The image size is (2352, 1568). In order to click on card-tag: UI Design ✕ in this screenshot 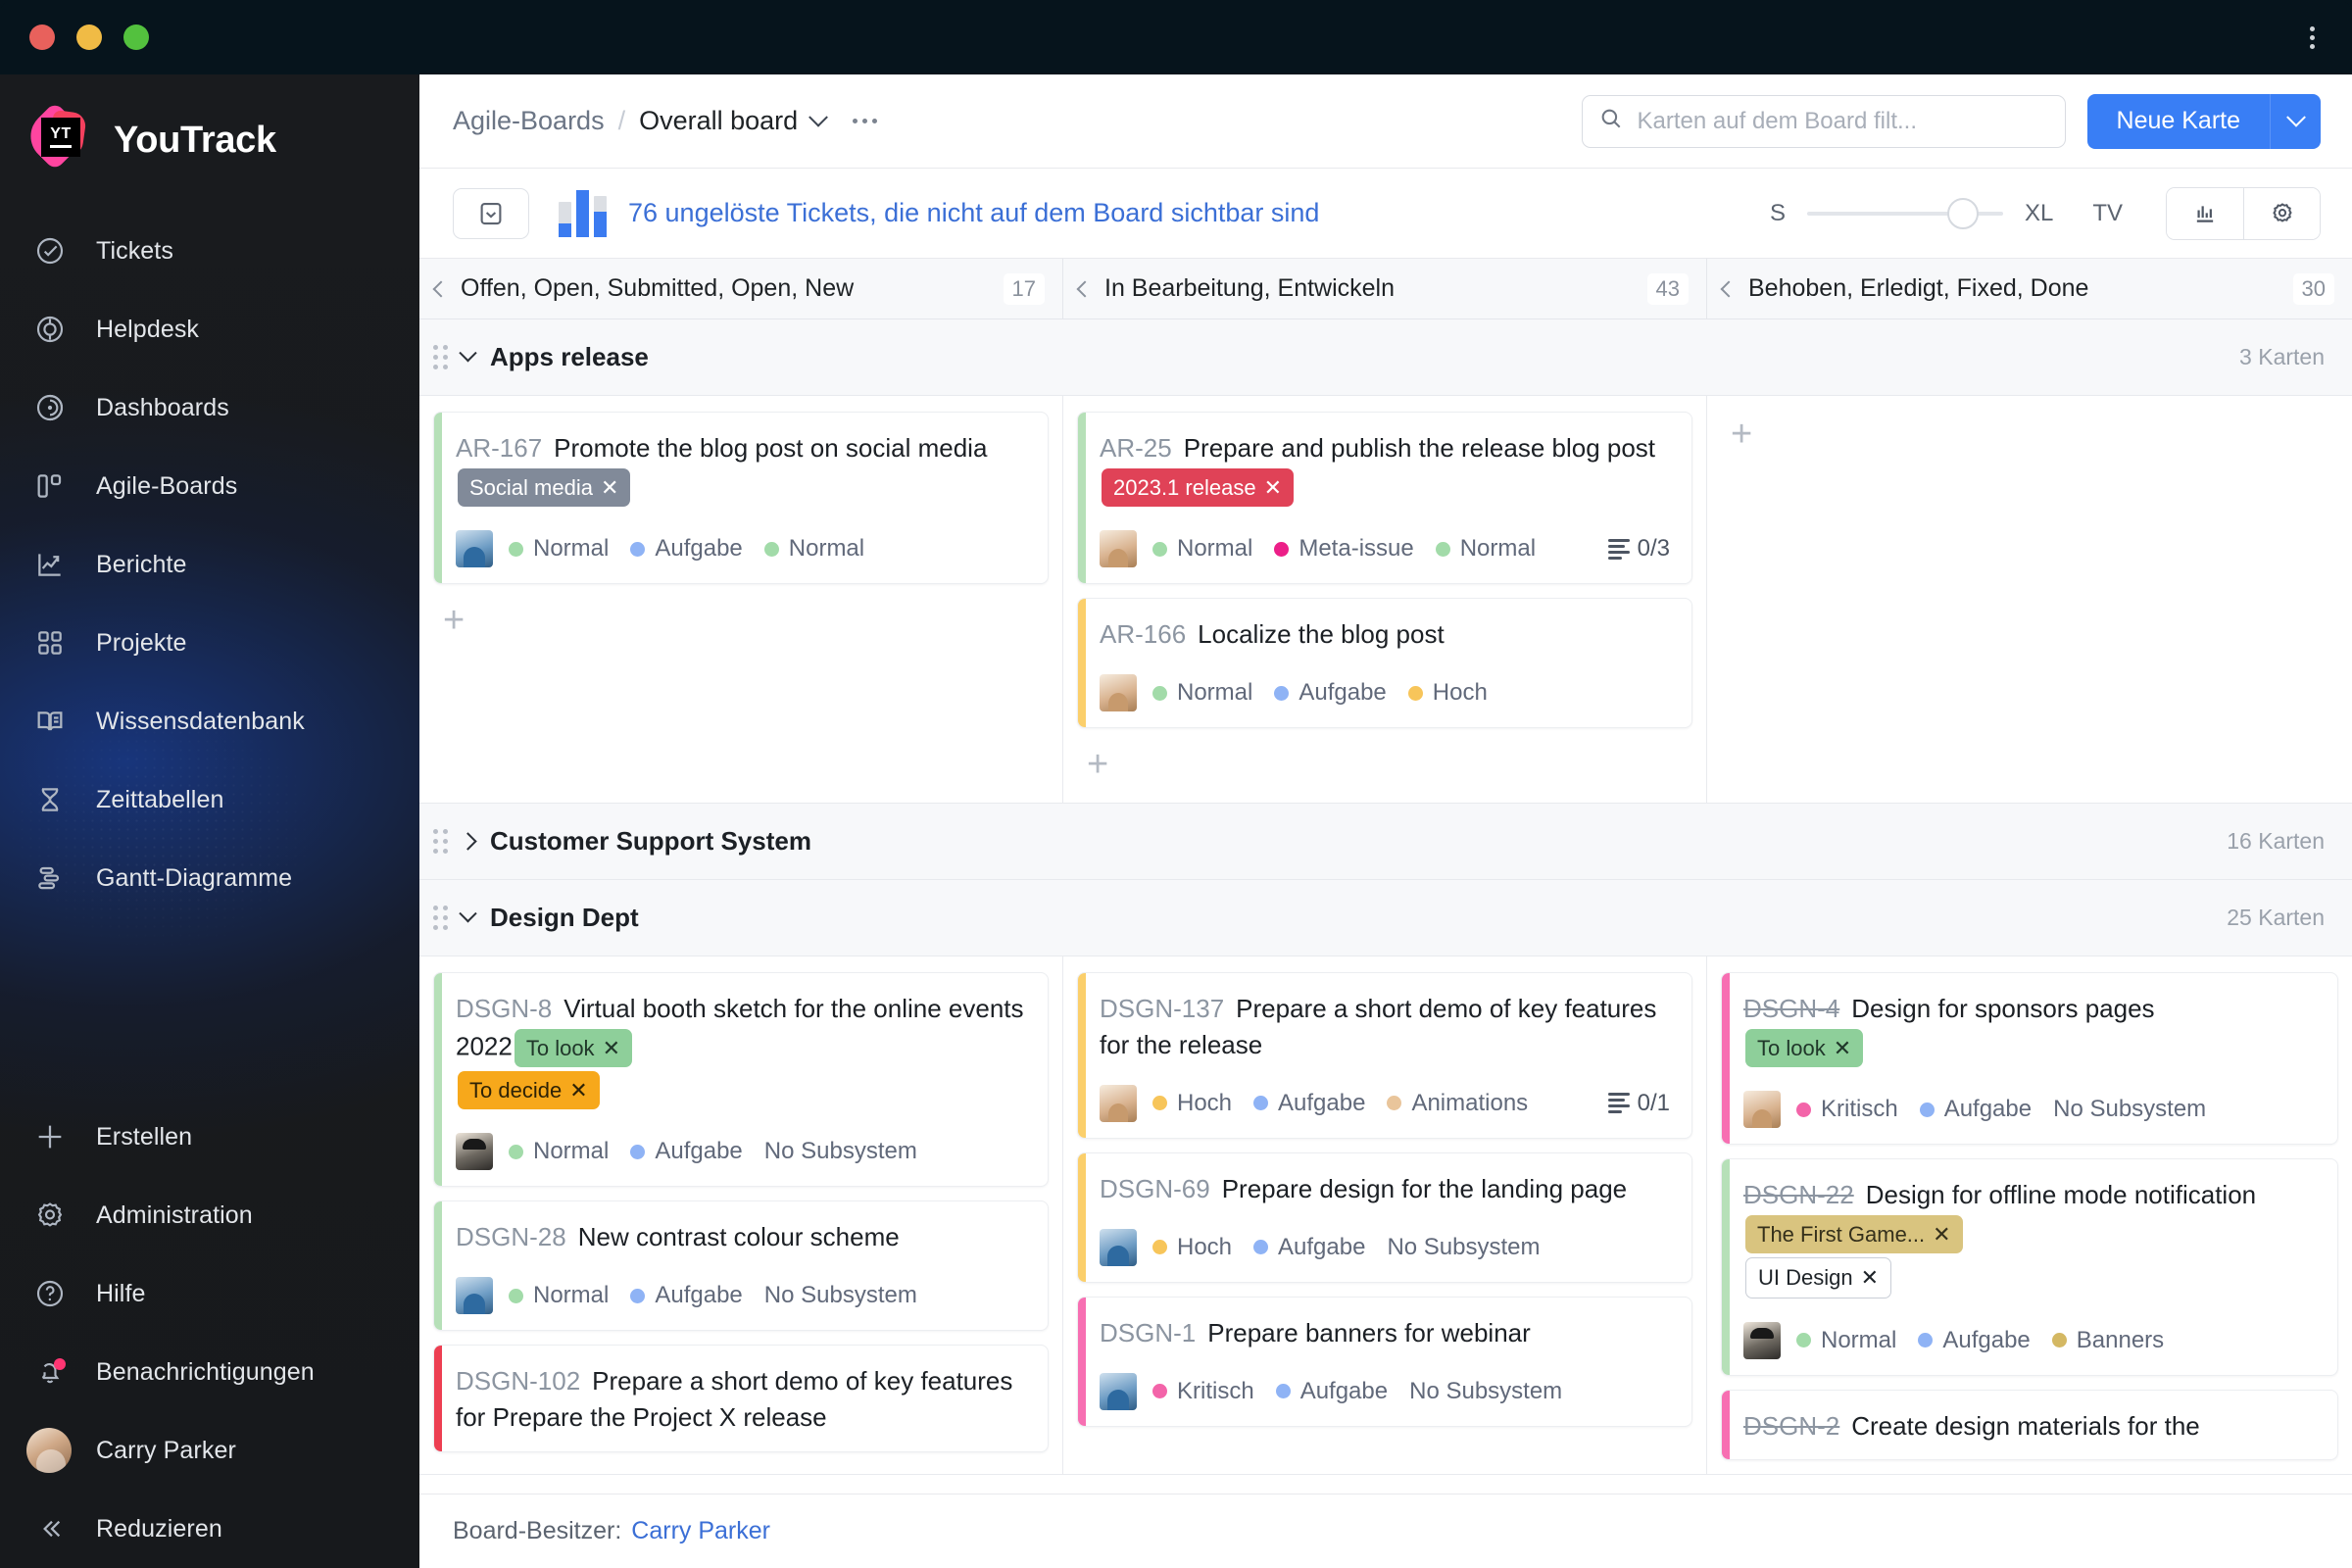, I will do `click(1818, 1277)`.